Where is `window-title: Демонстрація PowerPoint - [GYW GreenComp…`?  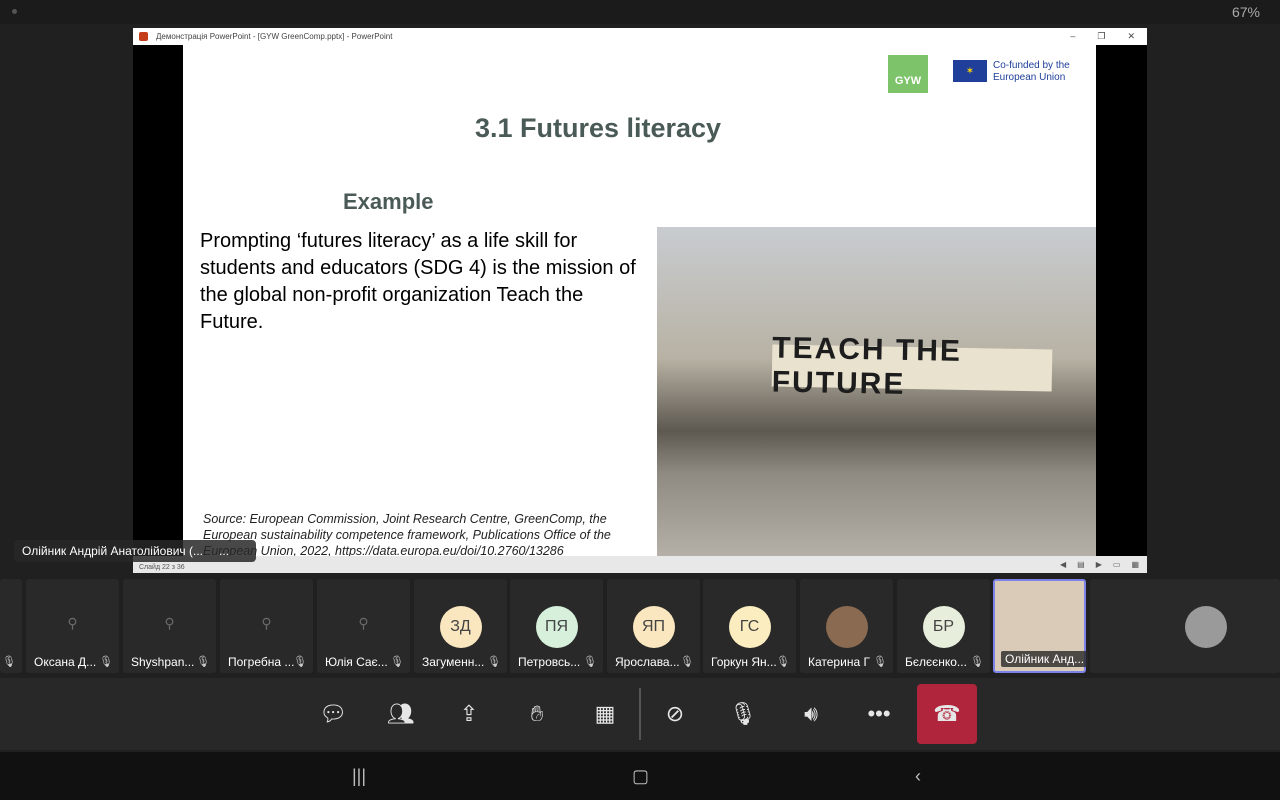 window-title: Демонстрація PowerPoint - [GYW GreenComp… is located at coordinates (274, 36).